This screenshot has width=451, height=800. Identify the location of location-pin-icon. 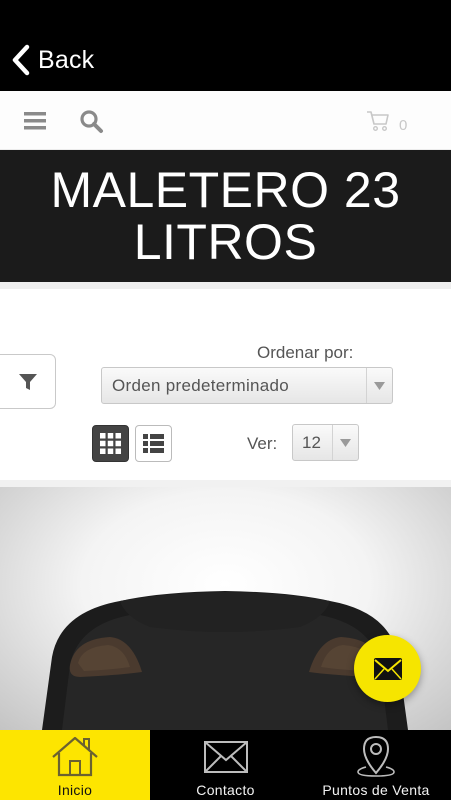
(376, 756).